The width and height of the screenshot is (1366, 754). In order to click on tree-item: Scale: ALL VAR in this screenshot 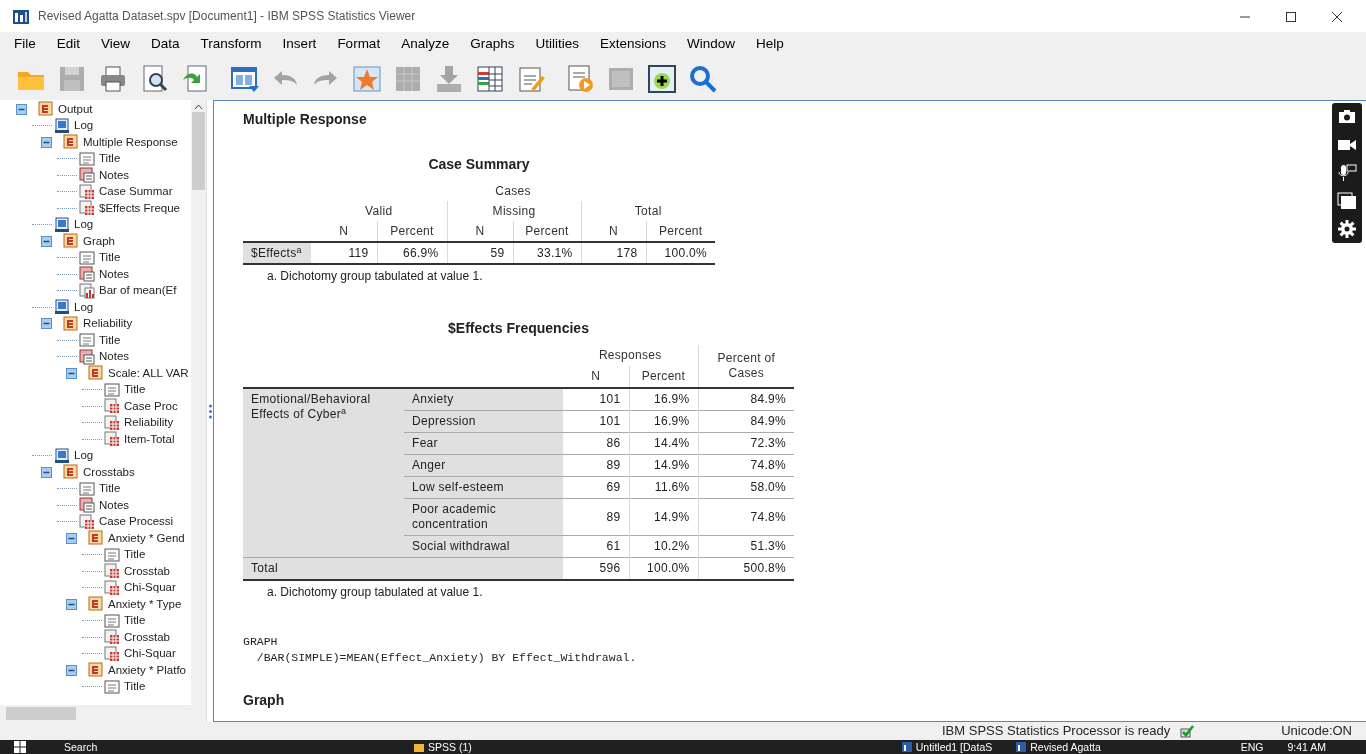, I will do `click(148, 373)`.